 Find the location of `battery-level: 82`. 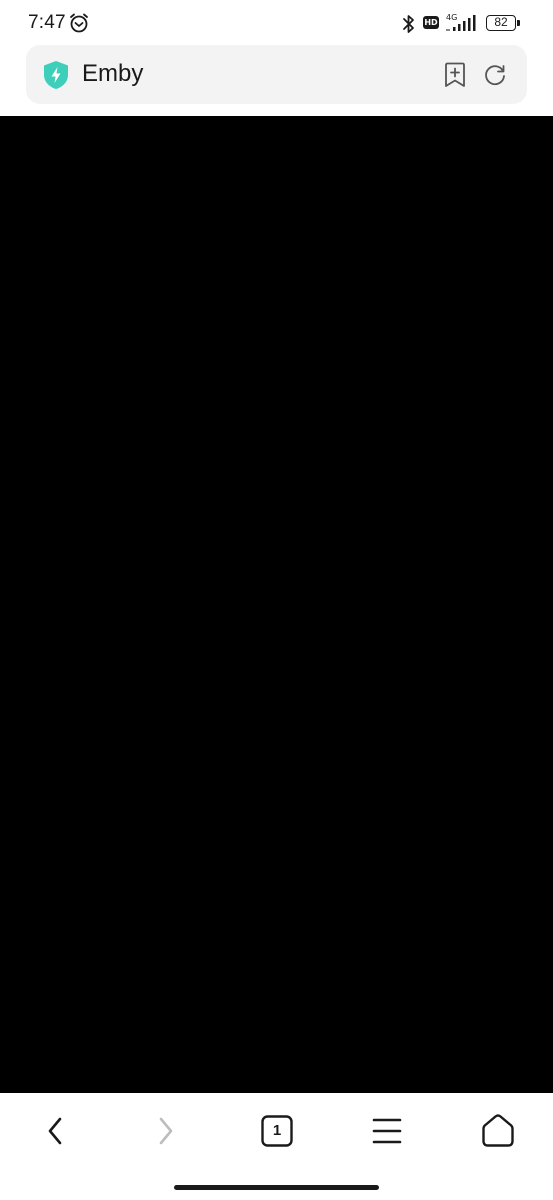

battery-level: 82 is located at coordinates (501, 22).